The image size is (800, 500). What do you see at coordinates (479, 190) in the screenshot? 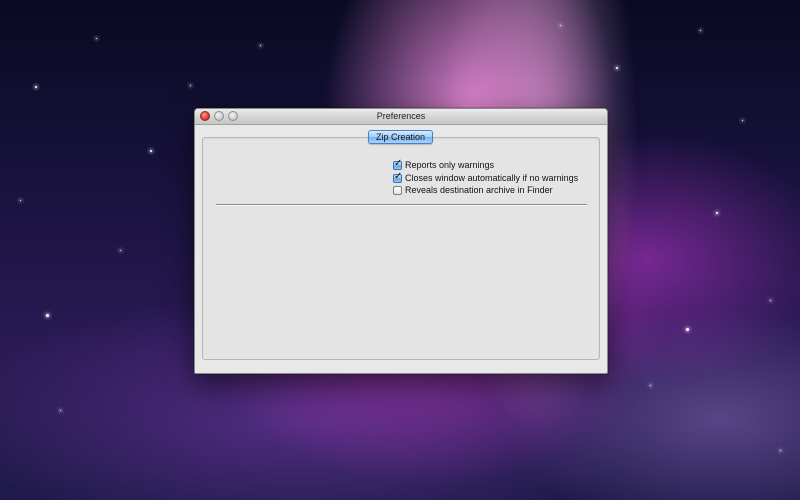
I see `reveals-destination-archive-label: Reveals destination archive in Finder` at bounding box center [479, 190].